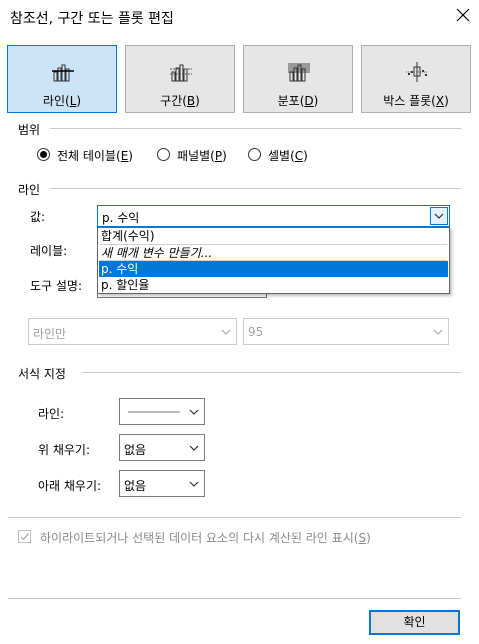  Describe the element at coordinates (29, 190) in the screenshot. I see `line-section-title: 라인` at that location.